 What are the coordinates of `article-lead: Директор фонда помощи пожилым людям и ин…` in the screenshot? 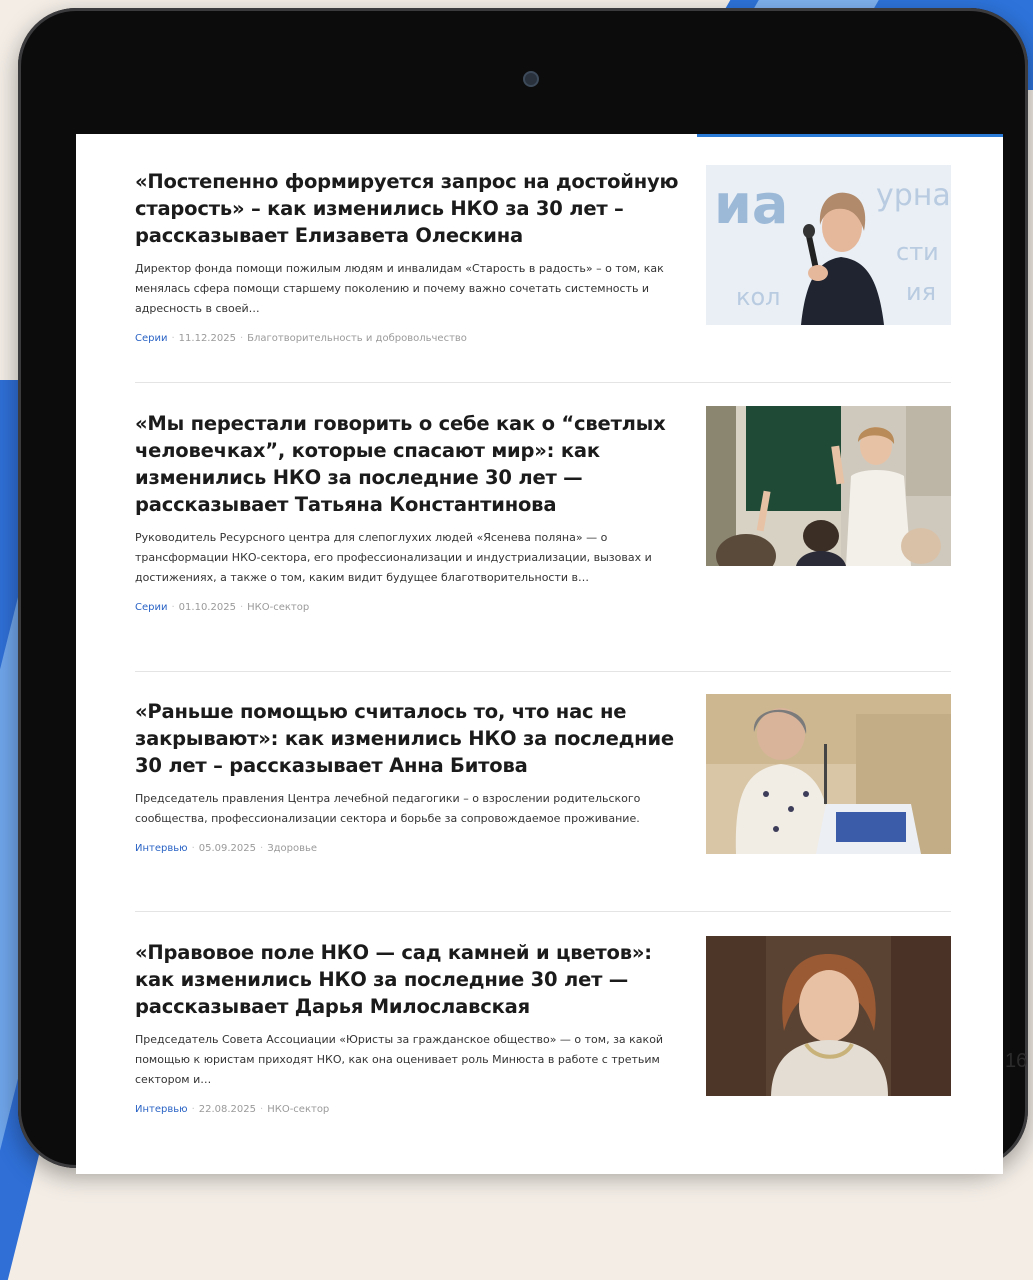 It's located at (399, 288).